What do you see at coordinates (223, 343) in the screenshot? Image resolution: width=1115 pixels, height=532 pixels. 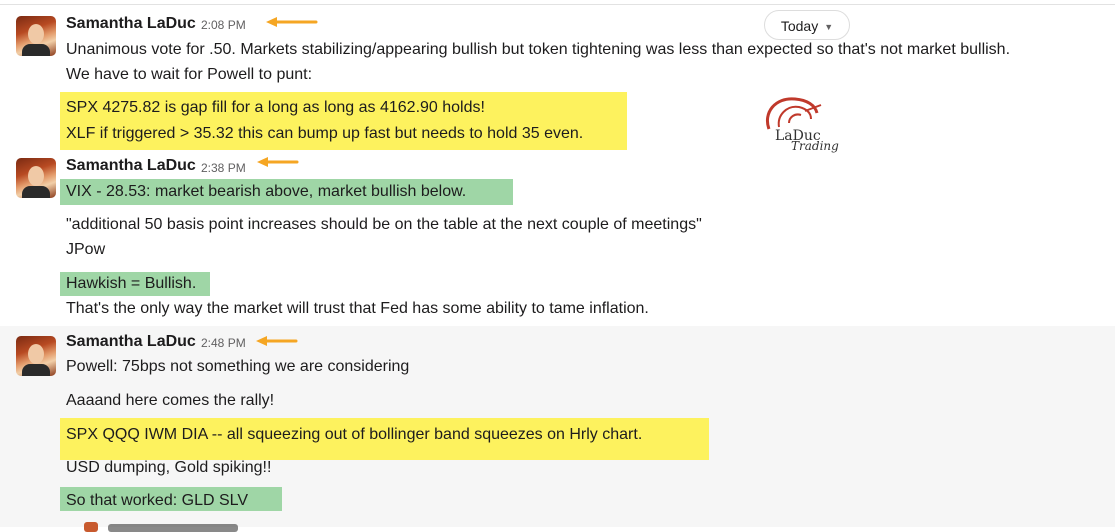 I see `timestamp: 2:48 PM` at bounding box center [223, 343].